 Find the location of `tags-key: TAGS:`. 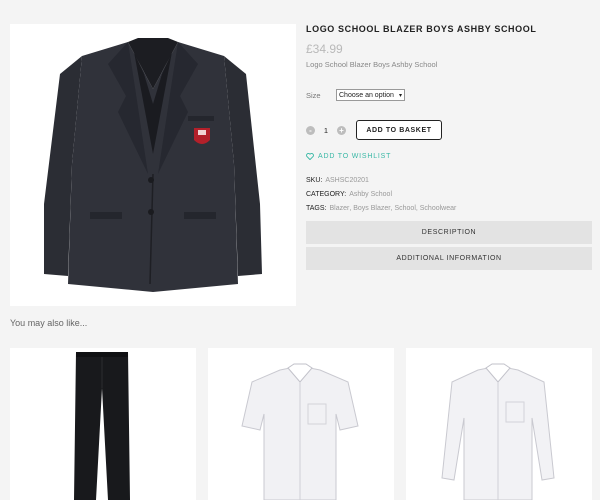

tags-key: TAGS: is located at coordinates (316, 208).